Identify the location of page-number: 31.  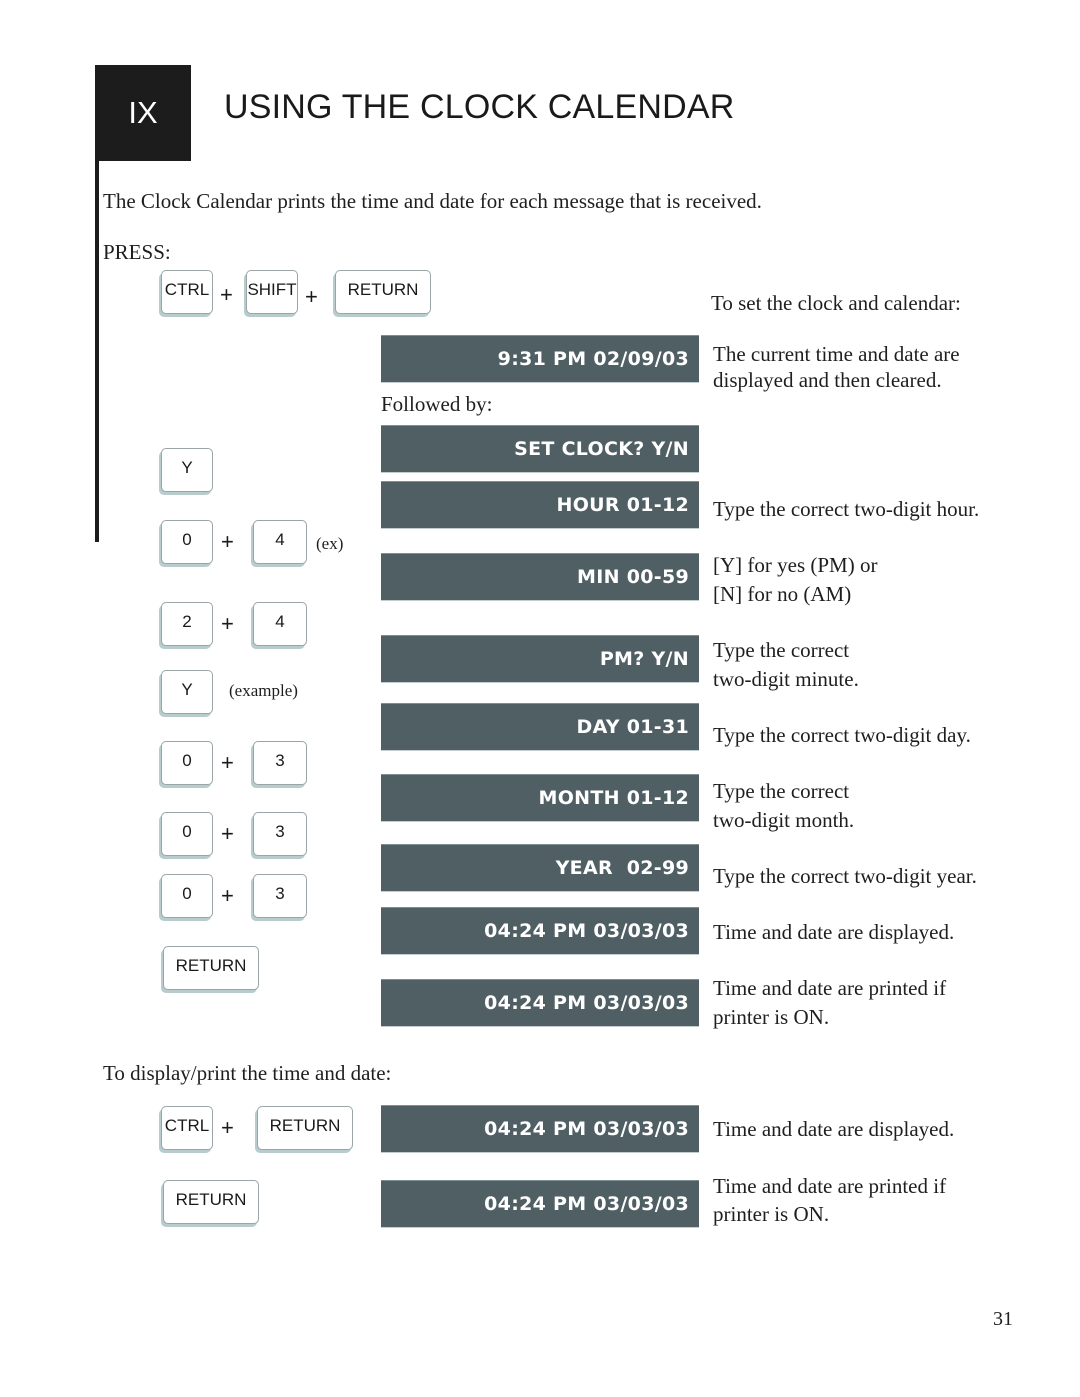
(1003, 1319).